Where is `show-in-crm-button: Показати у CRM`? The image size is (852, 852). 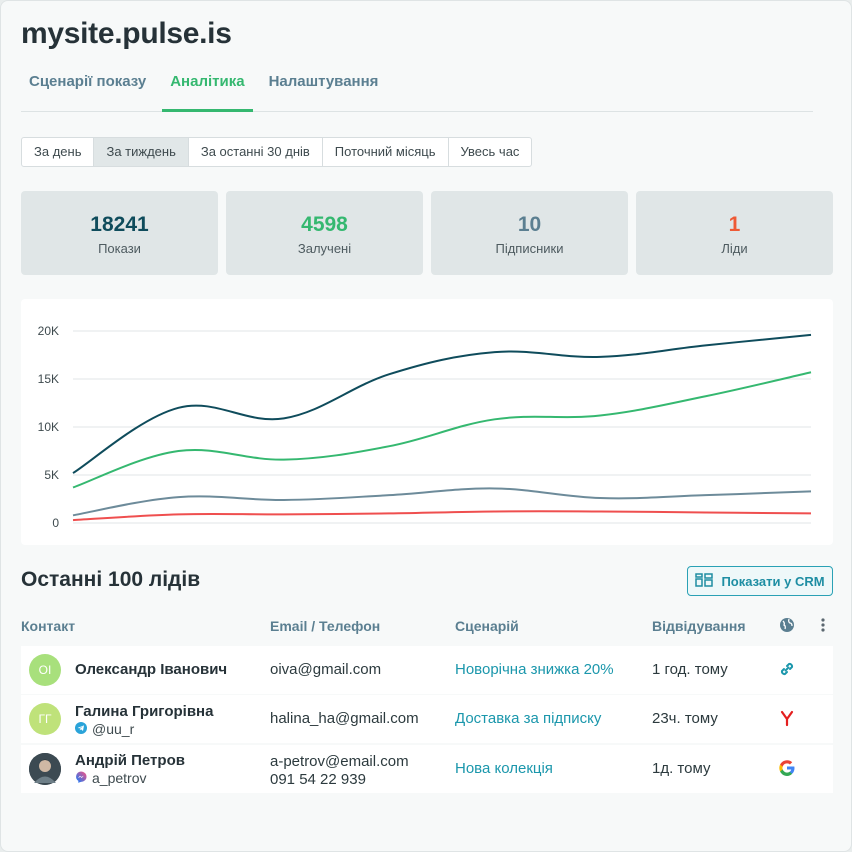
show-in-crm-button: Показати у CRM is located at coordinates (760, 581).